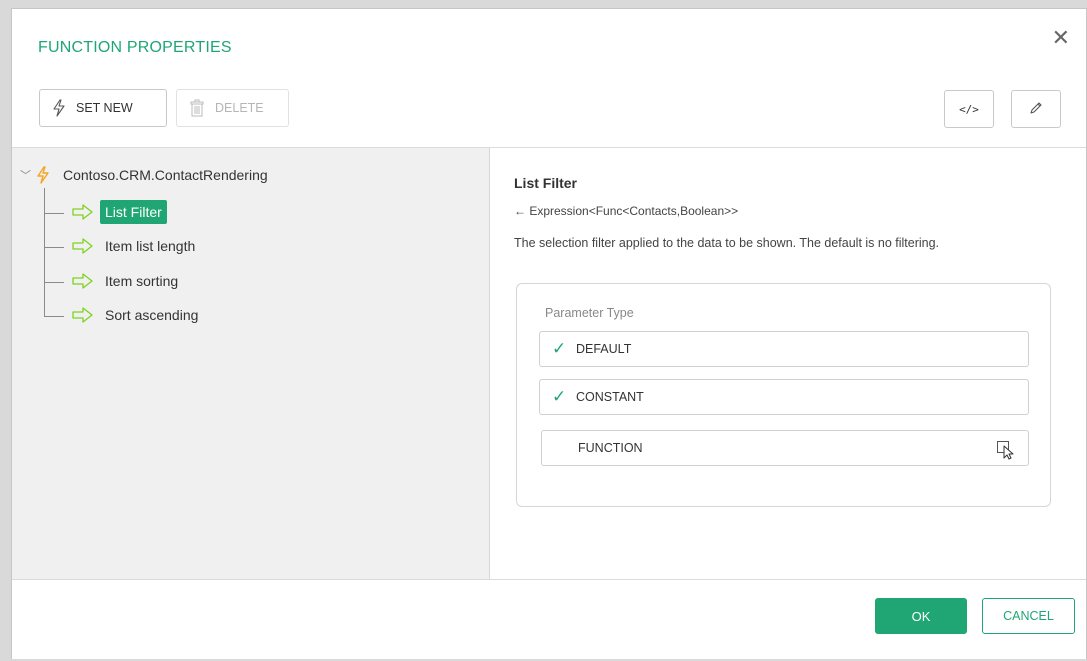 The image size is (1087, 661). I want to click on code-icon: </>, so click(969, 109).